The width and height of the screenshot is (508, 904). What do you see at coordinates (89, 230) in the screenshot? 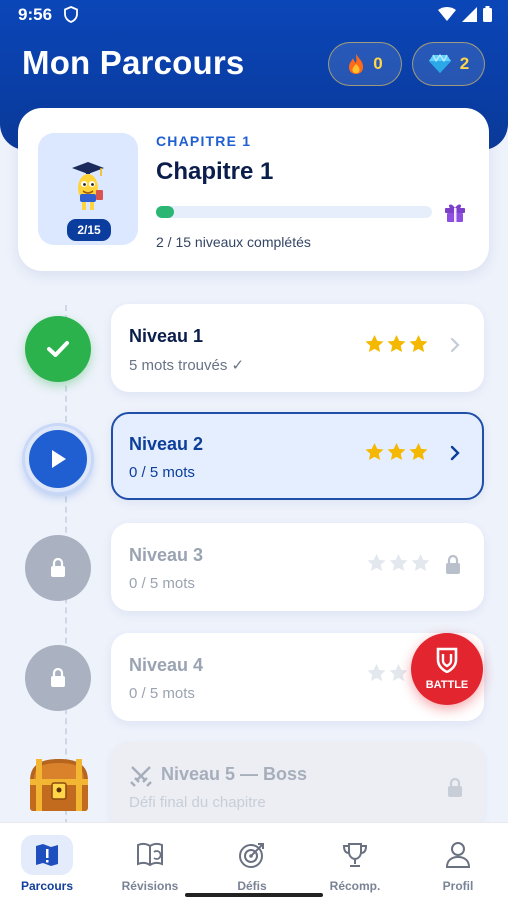
I see `chapter-progress-badge: 2/15` at bounding box center [89, 230].